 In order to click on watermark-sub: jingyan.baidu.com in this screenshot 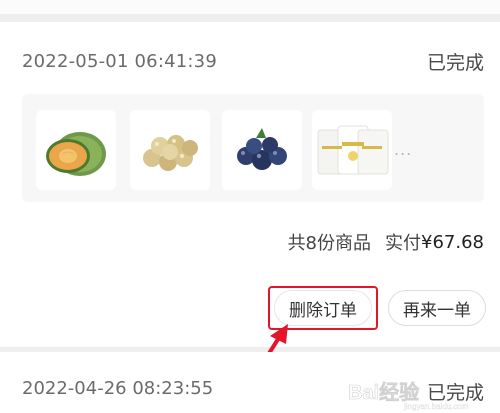, I will do `click(436, 406)`.